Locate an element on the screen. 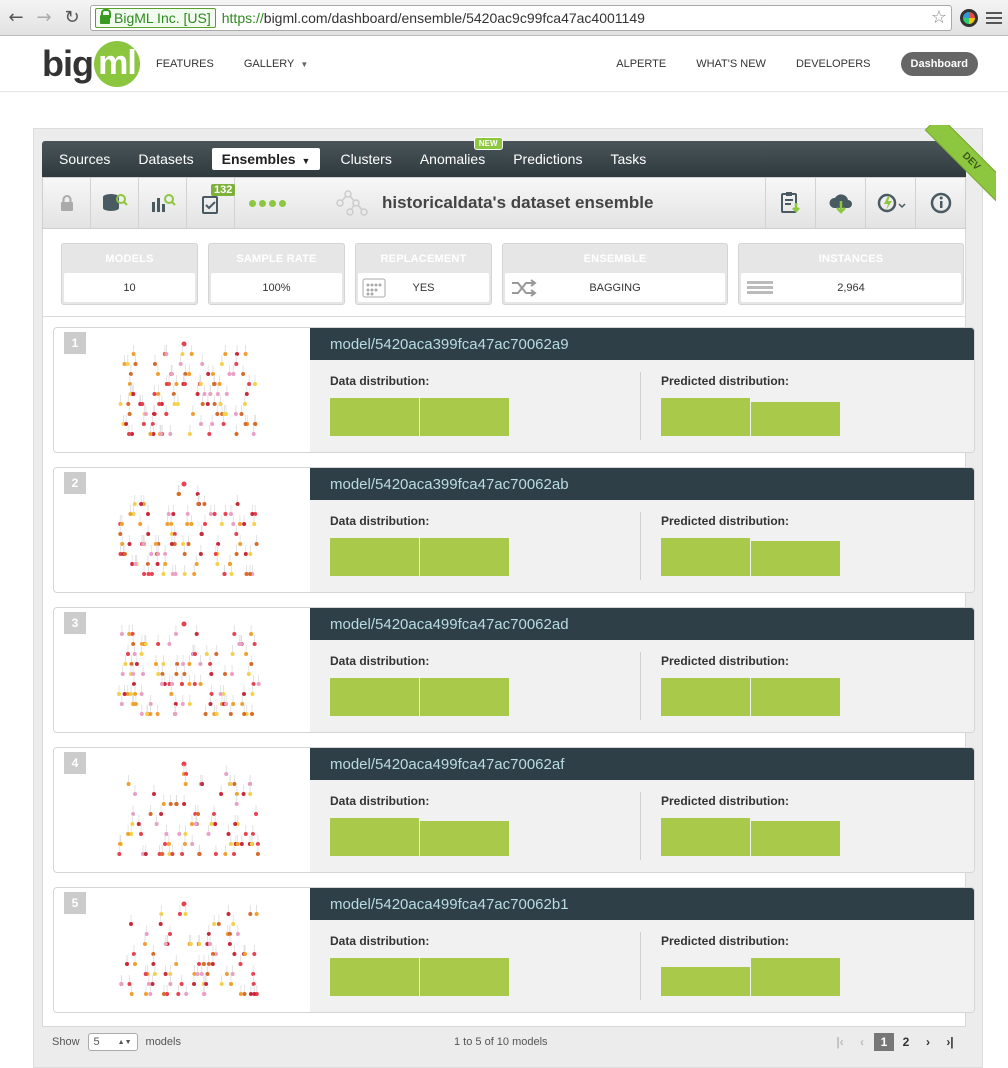  ev-name: BigML Inc. [US] is located at coordinates (162, 17).